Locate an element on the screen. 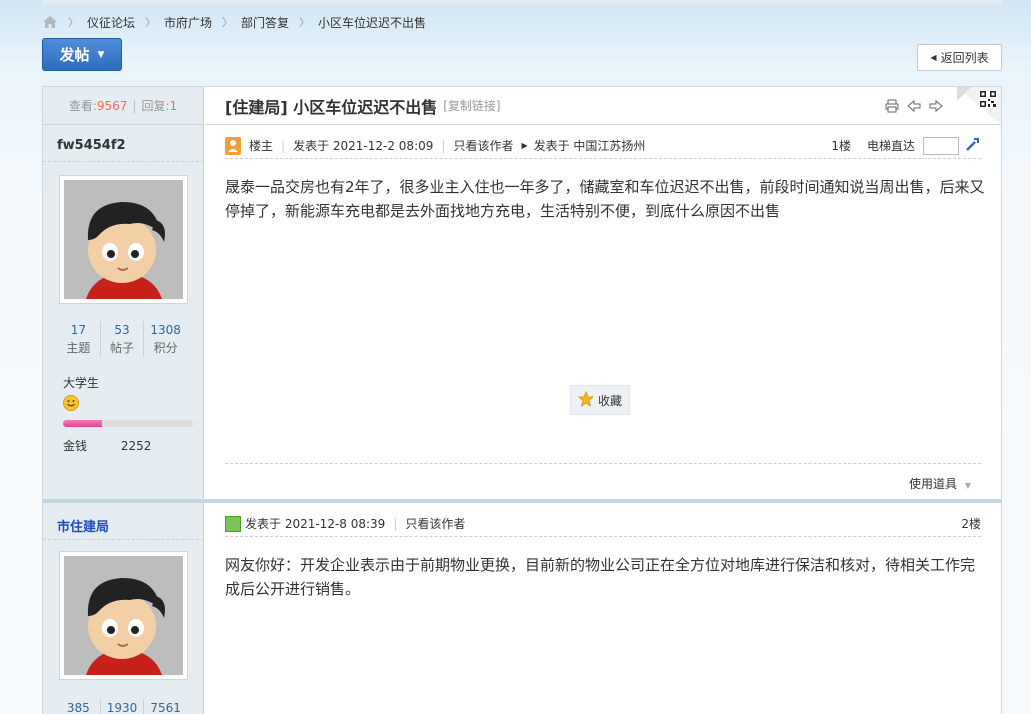 This screenshot has width=1031, height=714. stat-threads-value: 385 is located at coordinates (78, 707).